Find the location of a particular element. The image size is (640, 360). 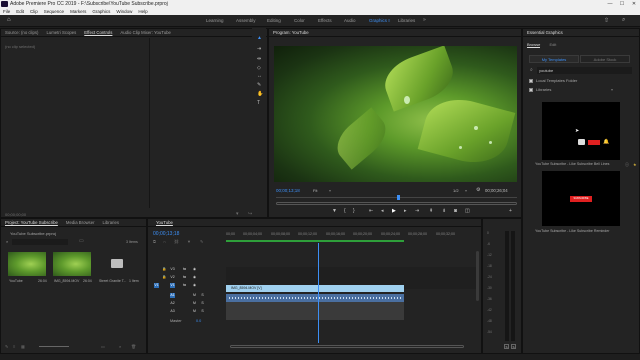

quick-export-icon: ⇧ is located at coordinates (606, 20).